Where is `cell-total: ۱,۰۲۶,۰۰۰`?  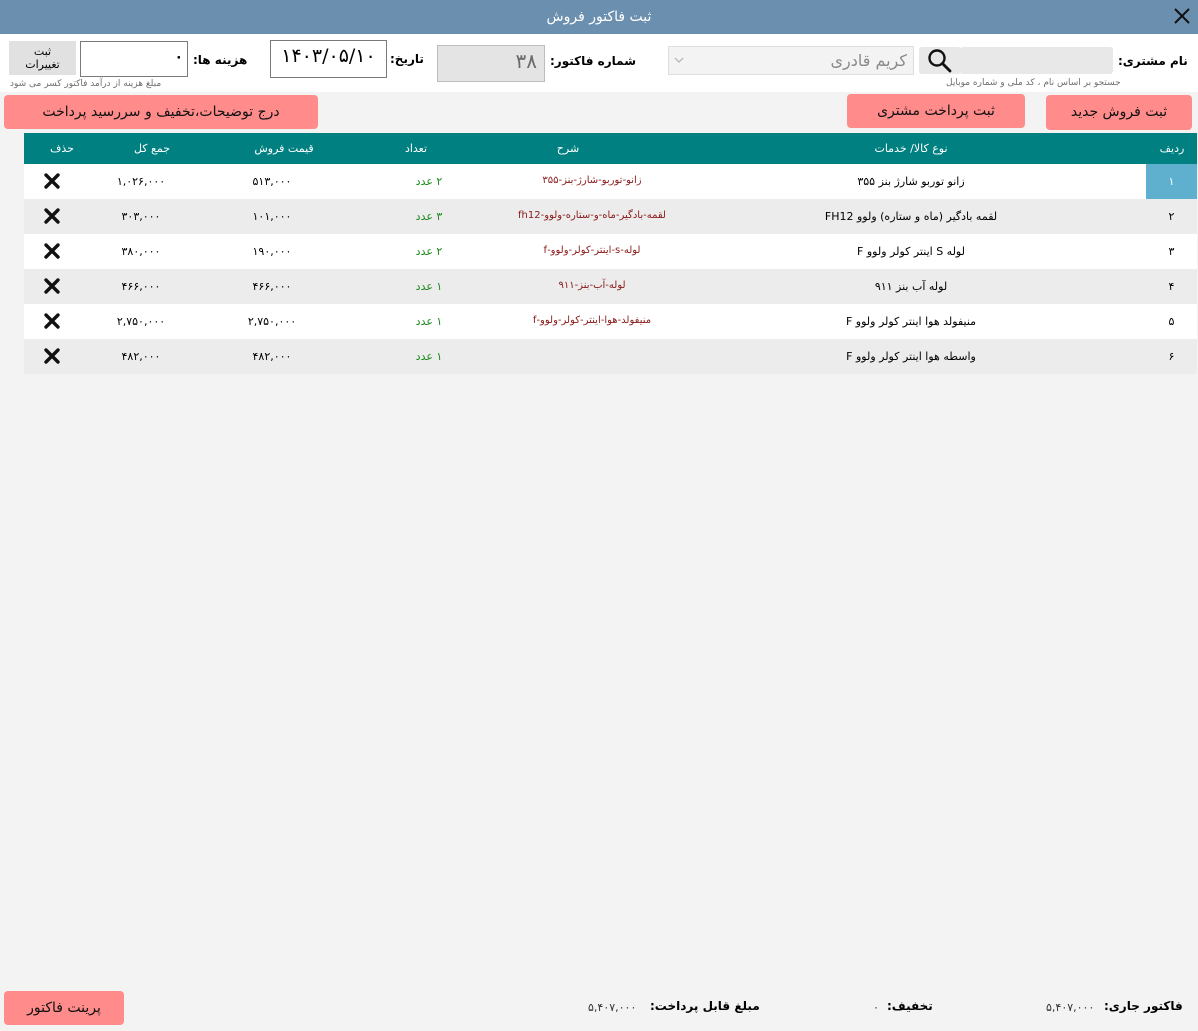 cell-total: ۱,۰۲۶,۰۰۰ is located at coordinates (141, 181).